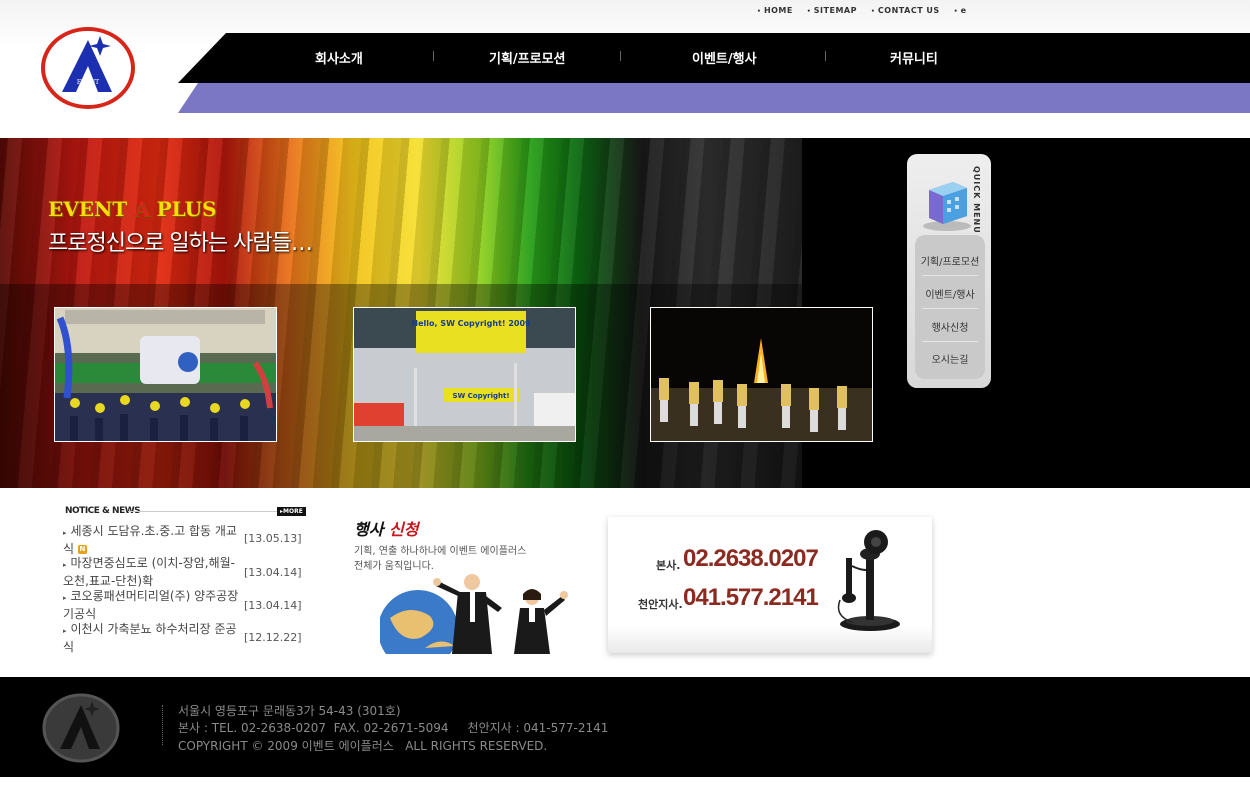 The height and width of the screenshot is (800, 1250). What do you see at coordinates (724, 57) in the screenshot?
I see `nav-events: 이벤트/행사` at bounding box center [724, 57].